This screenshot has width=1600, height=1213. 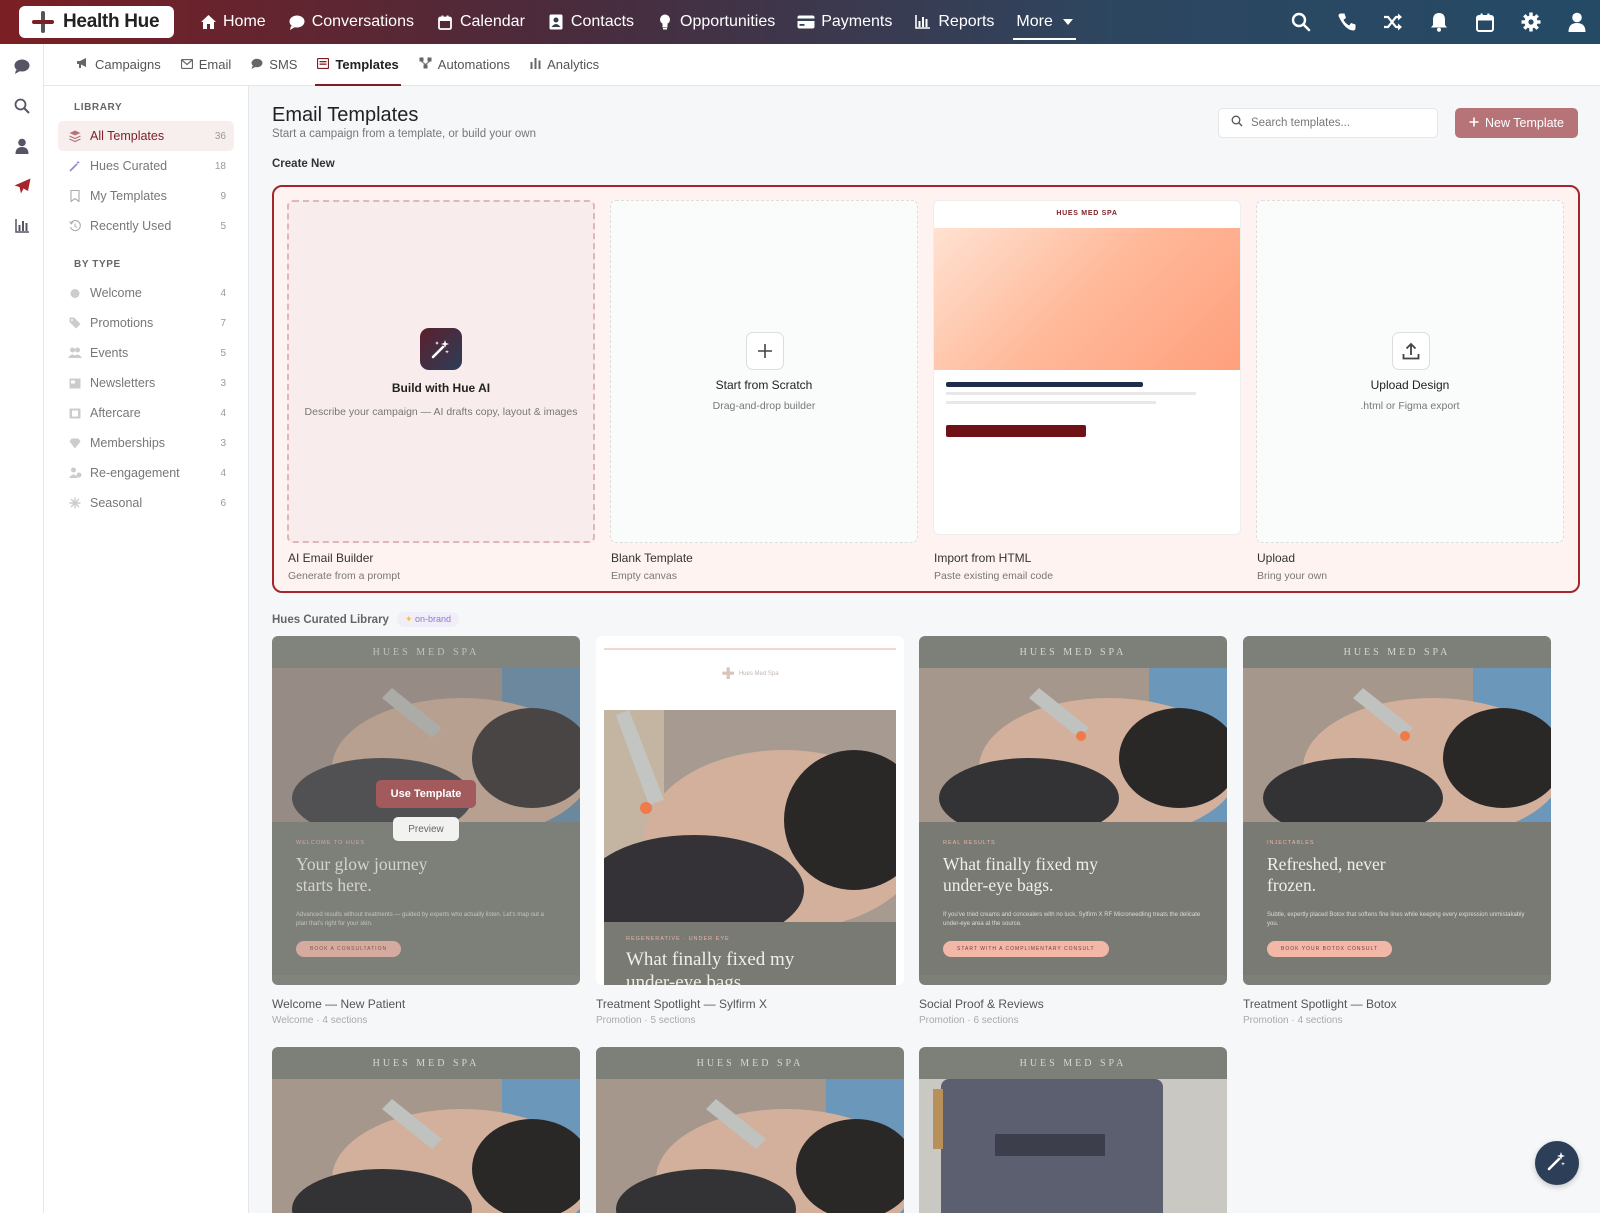 What do you see at coordinates (283, 64) in the screenshot?
I see `tab-sms-label: SMS` at bounding box center [283, 64].